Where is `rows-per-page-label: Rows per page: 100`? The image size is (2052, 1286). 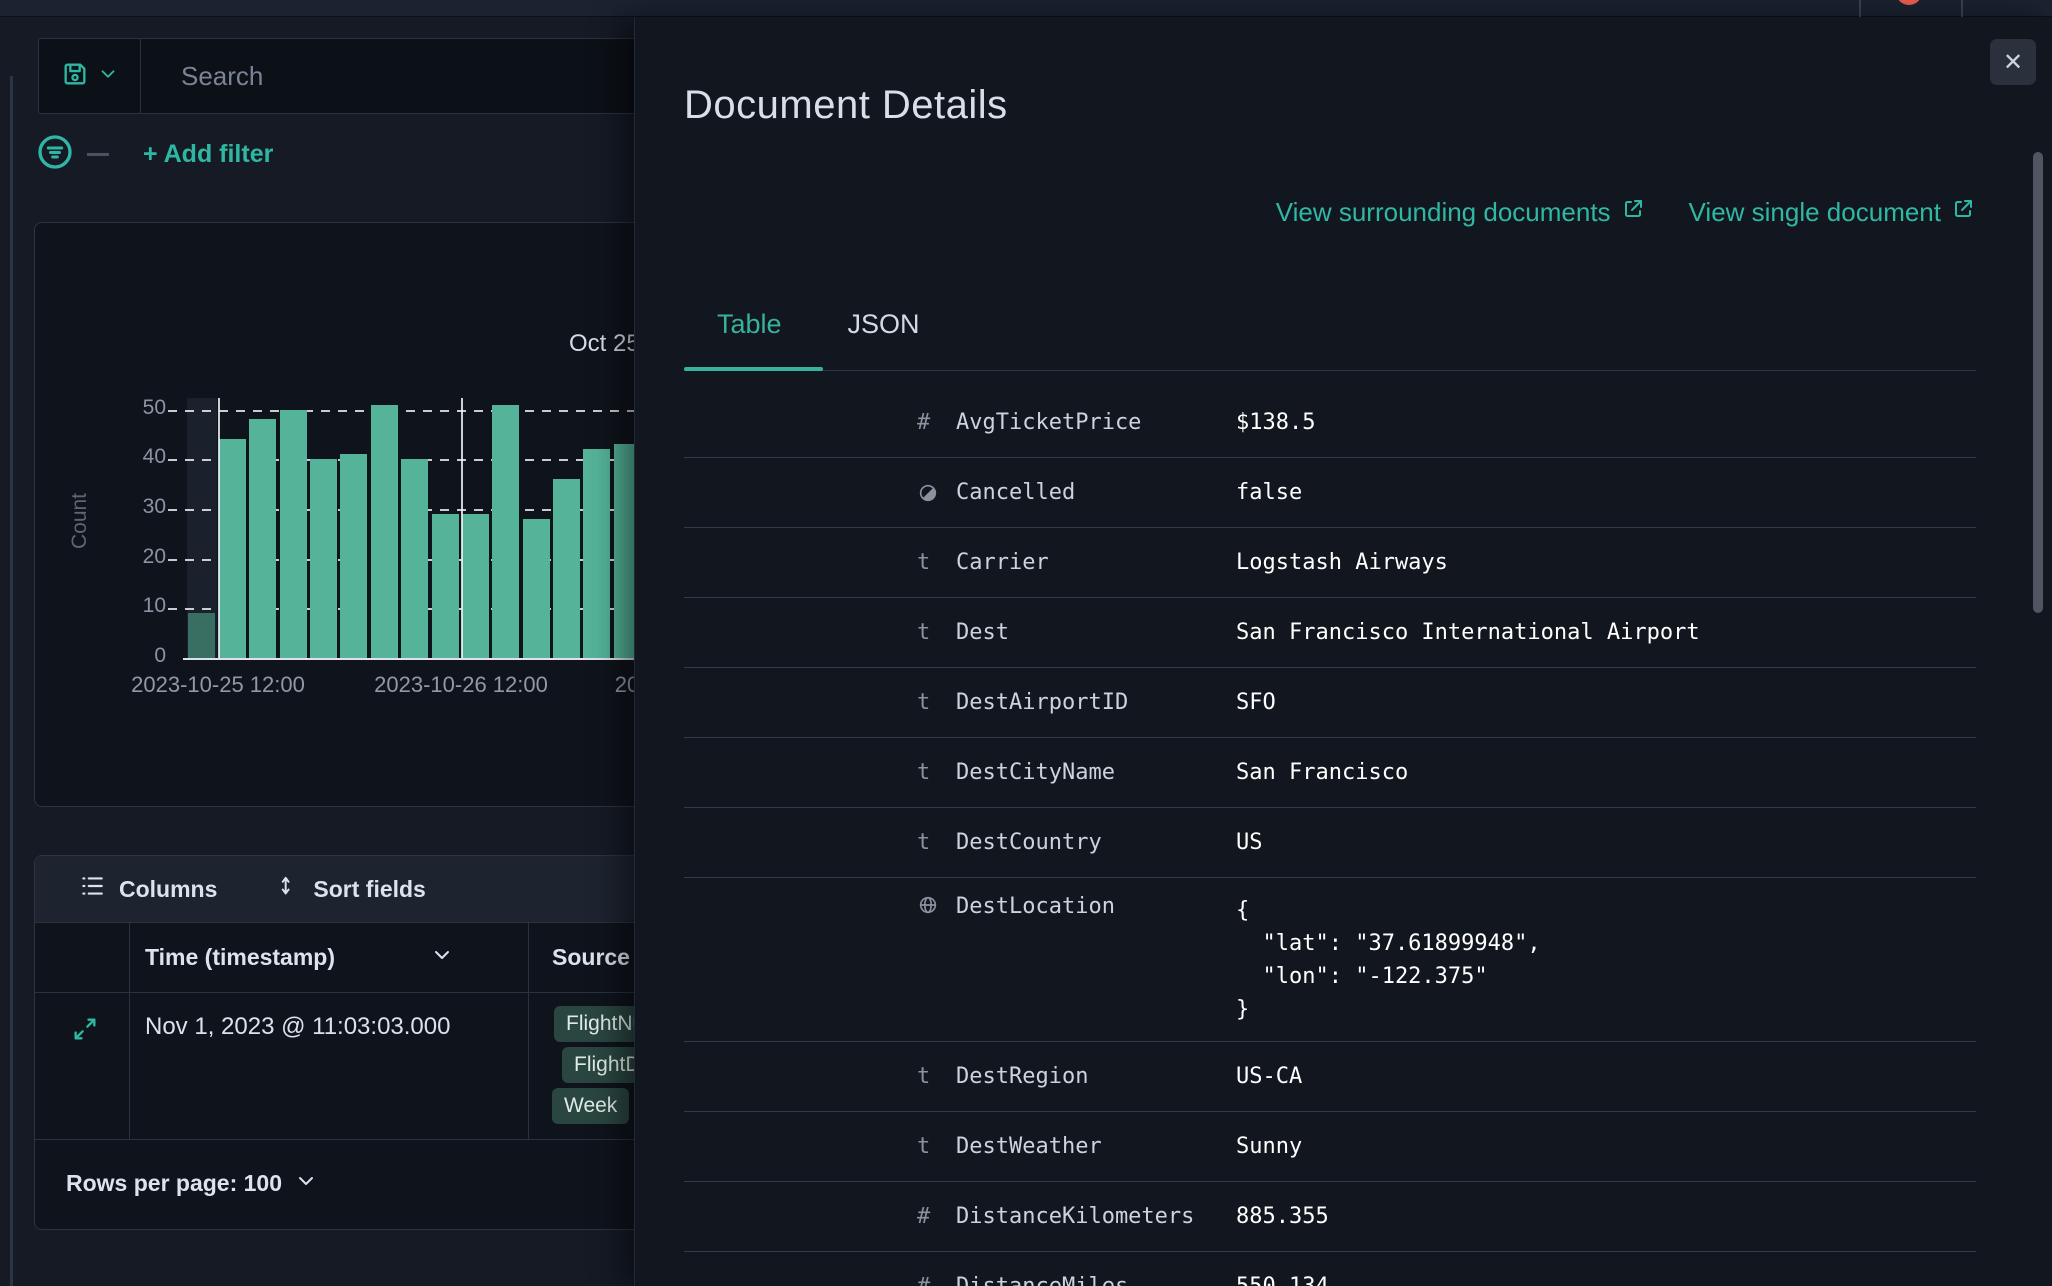 rows-per-page-label: Rows per page: 100 is located at coordinates (174, 1183).